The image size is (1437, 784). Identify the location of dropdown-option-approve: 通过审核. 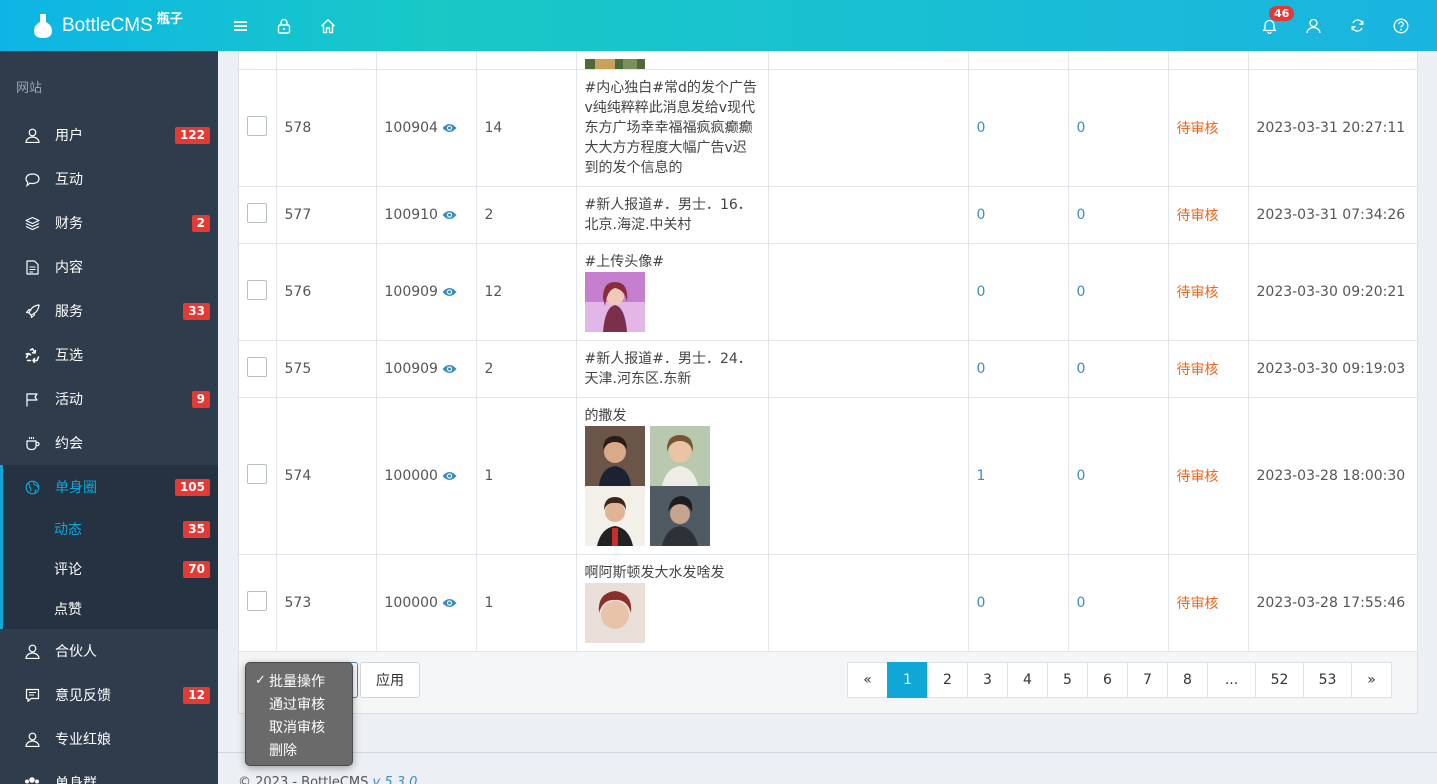
(299, 703).